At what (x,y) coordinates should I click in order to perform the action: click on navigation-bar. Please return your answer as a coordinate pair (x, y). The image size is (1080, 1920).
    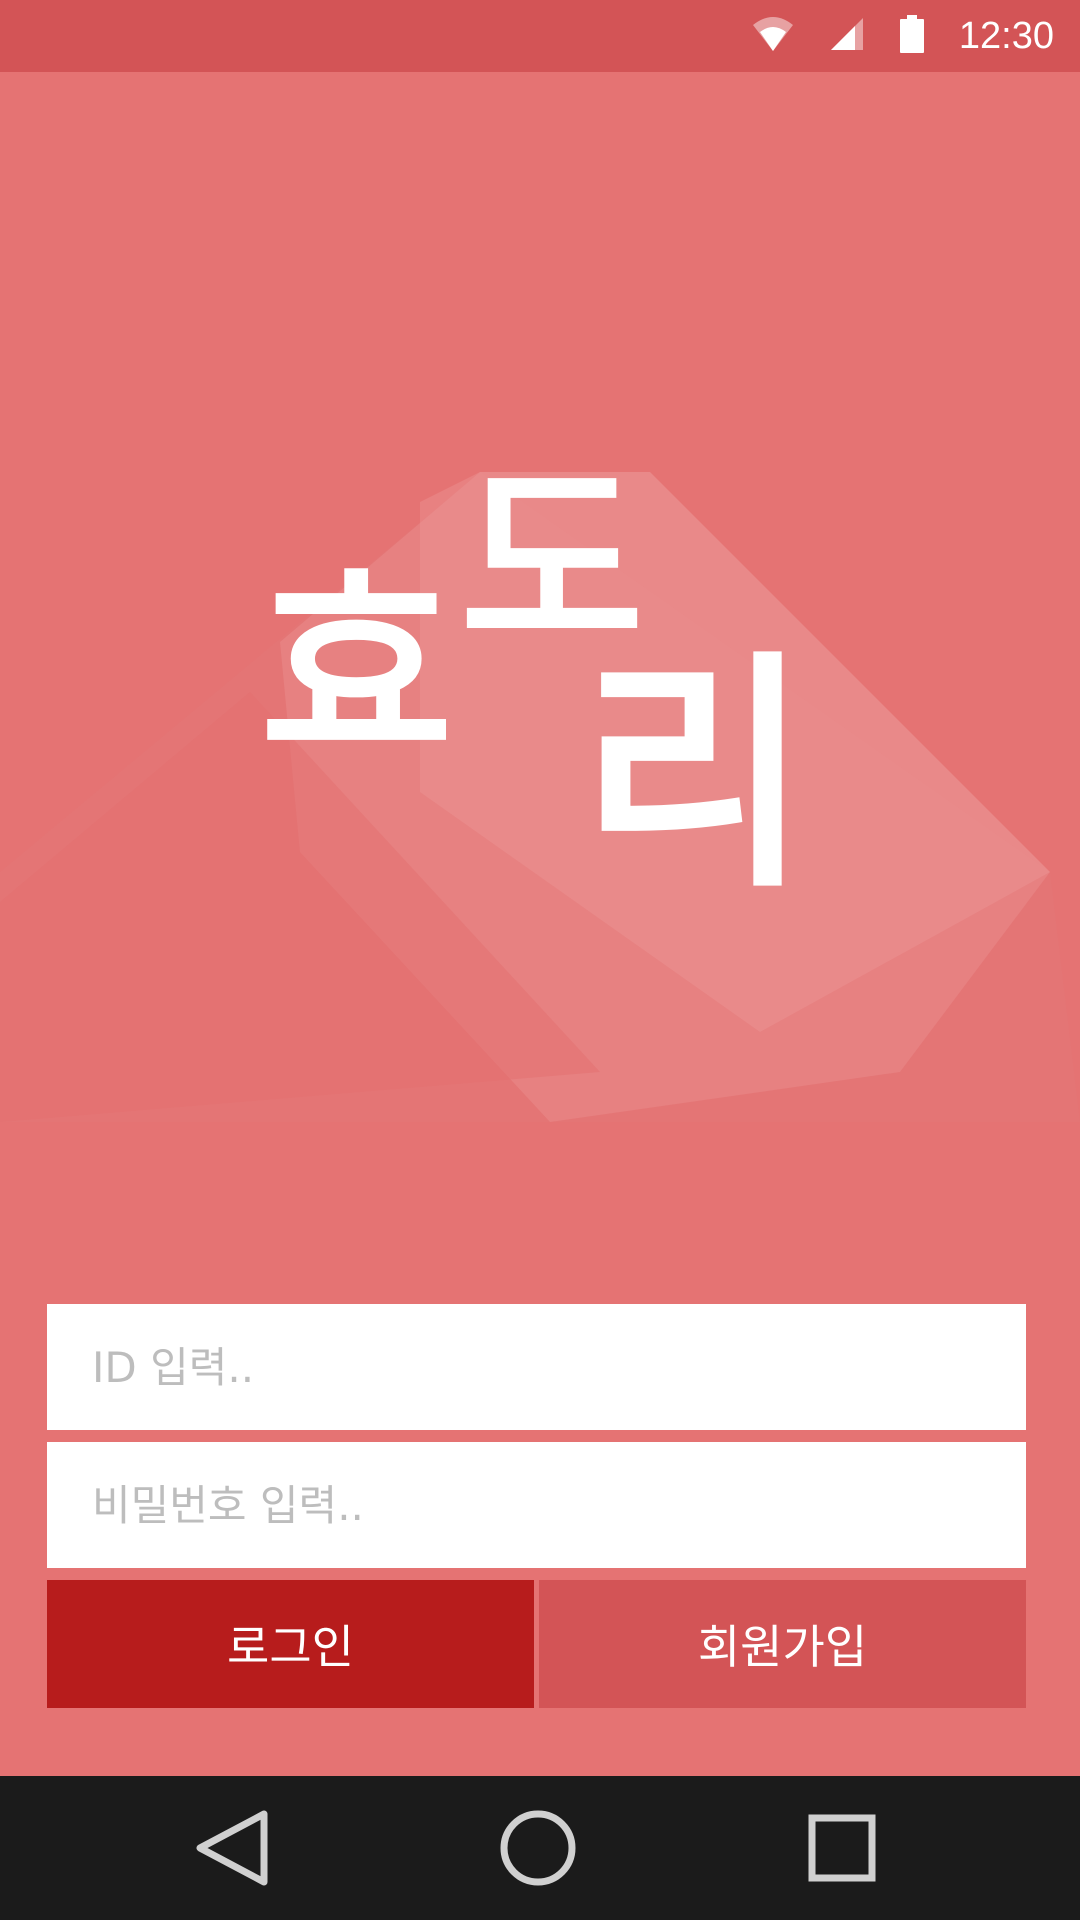
    Looking at the image, I should click on (540, 1848).